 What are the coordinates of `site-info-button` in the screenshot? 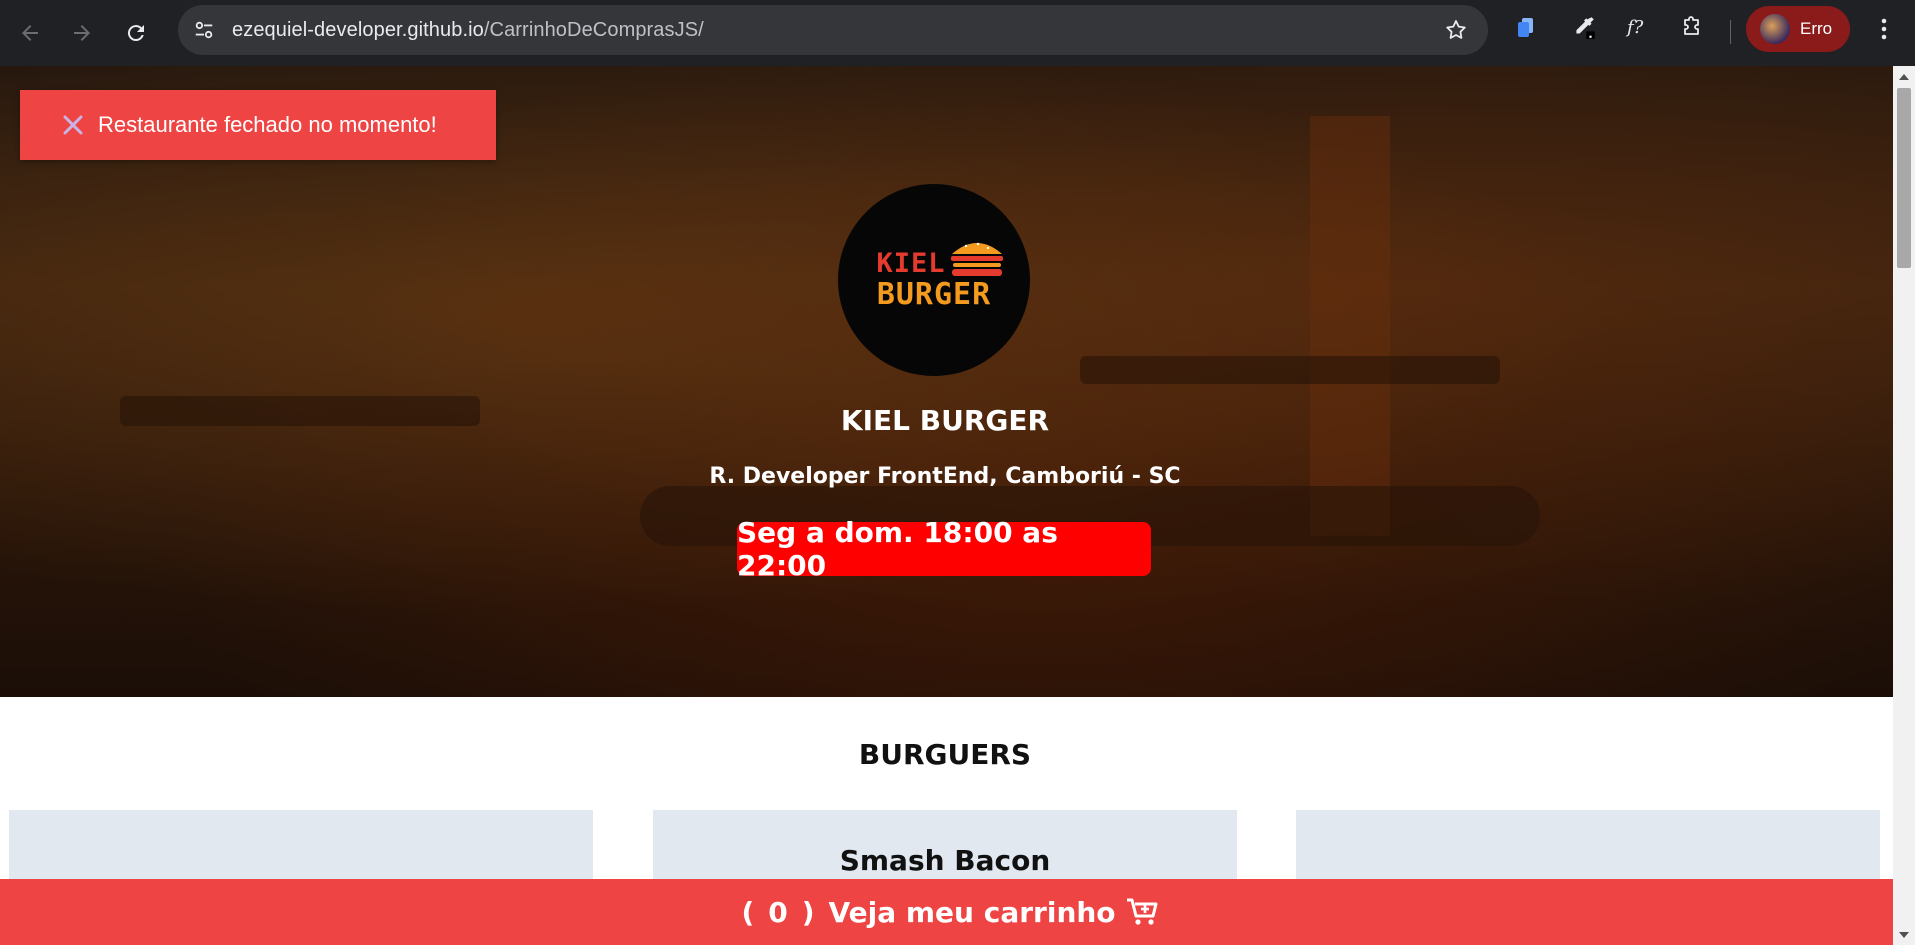 It's located at (204, 30).